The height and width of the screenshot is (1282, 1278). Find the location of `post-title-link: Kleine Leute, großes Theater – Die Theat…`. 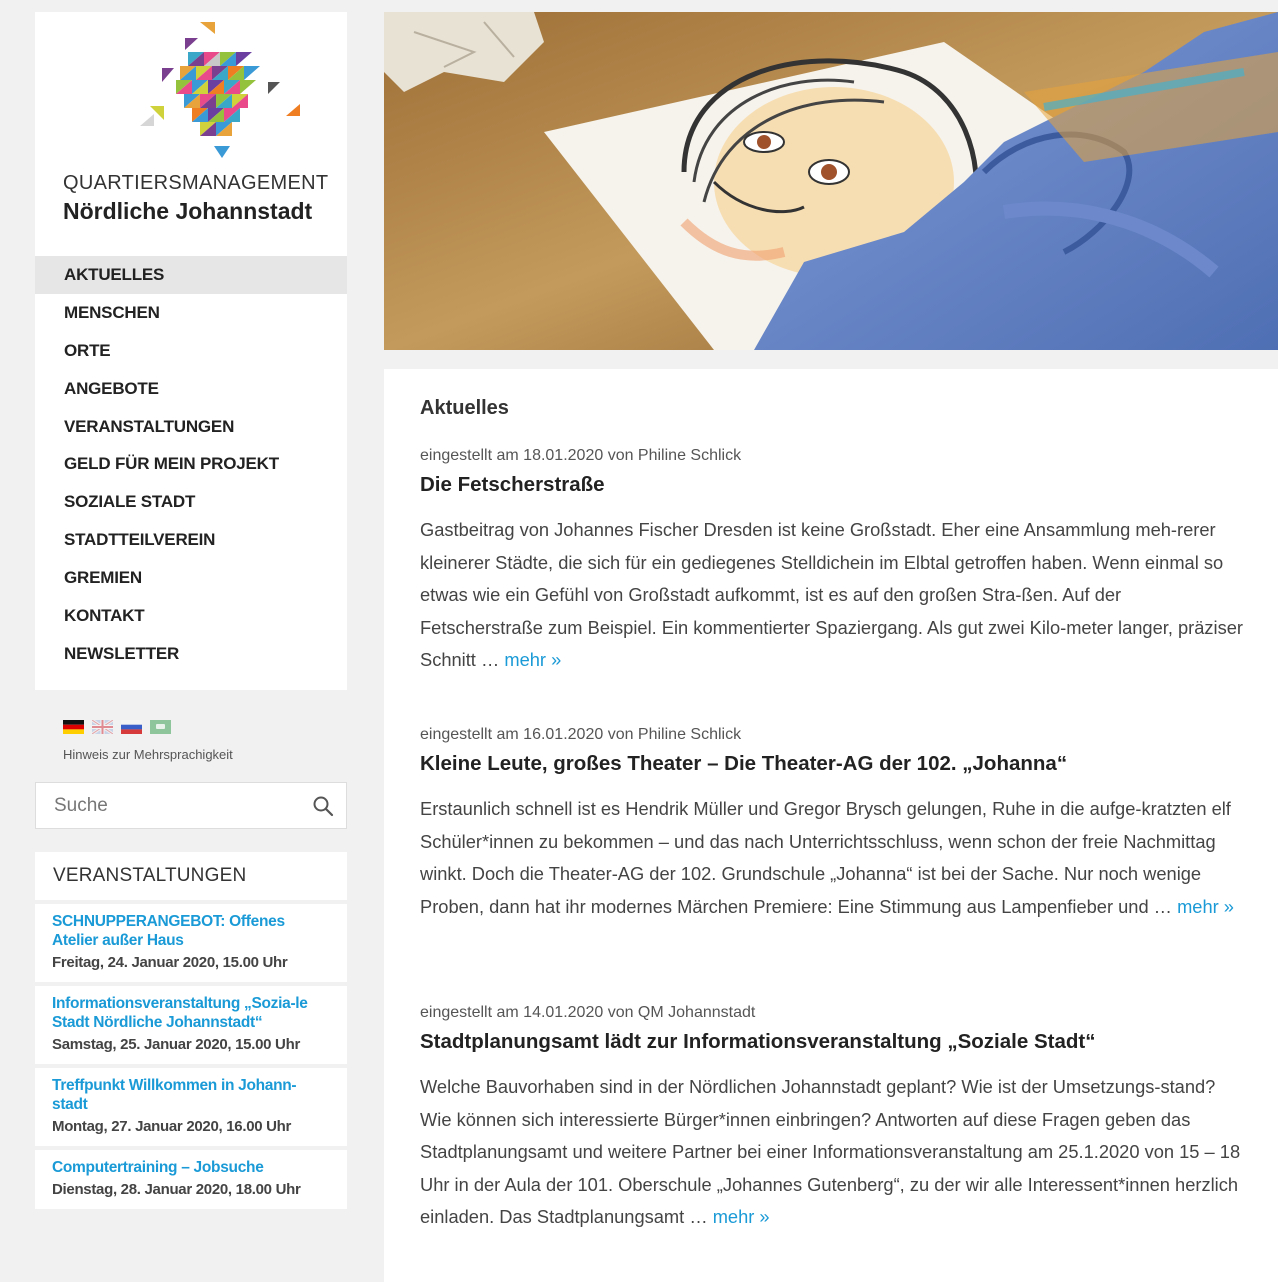

post-title-link: Kleine Leute, großes Theater – Die Theat… is located at coordinates (833, 764).